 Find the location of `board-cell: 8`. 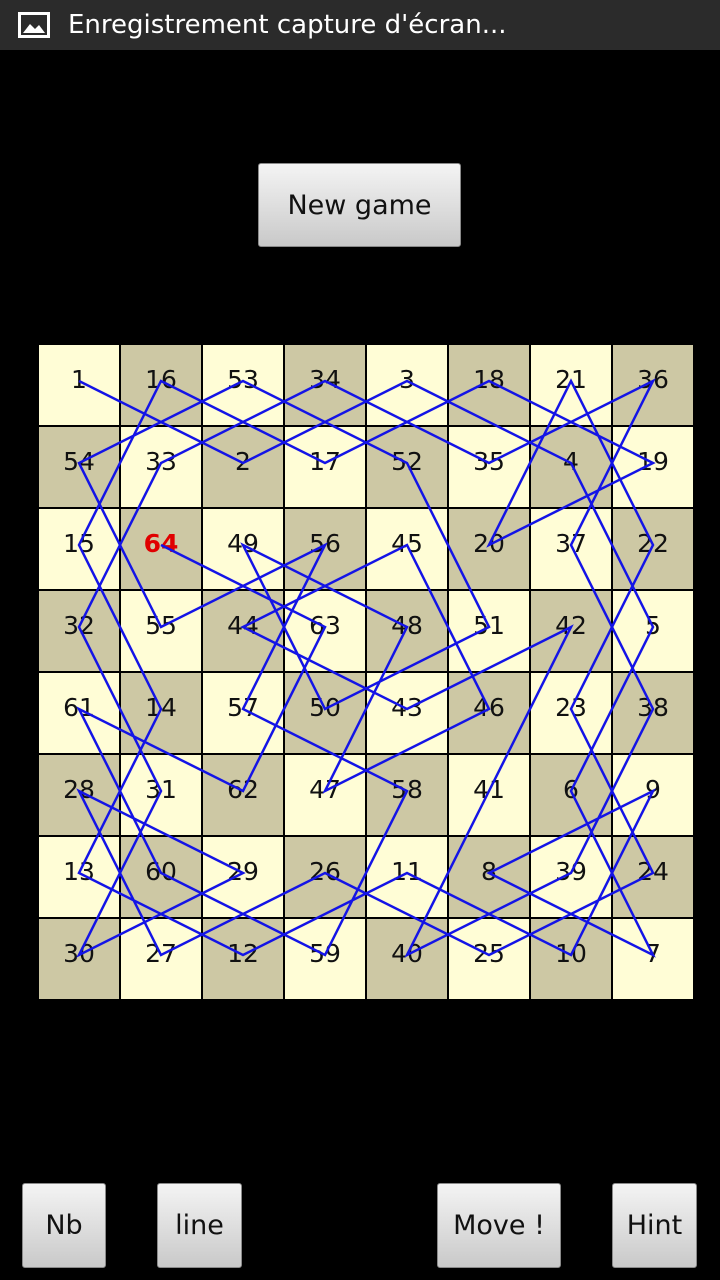

board-cell: 8 is located at coordinates (489, 877).